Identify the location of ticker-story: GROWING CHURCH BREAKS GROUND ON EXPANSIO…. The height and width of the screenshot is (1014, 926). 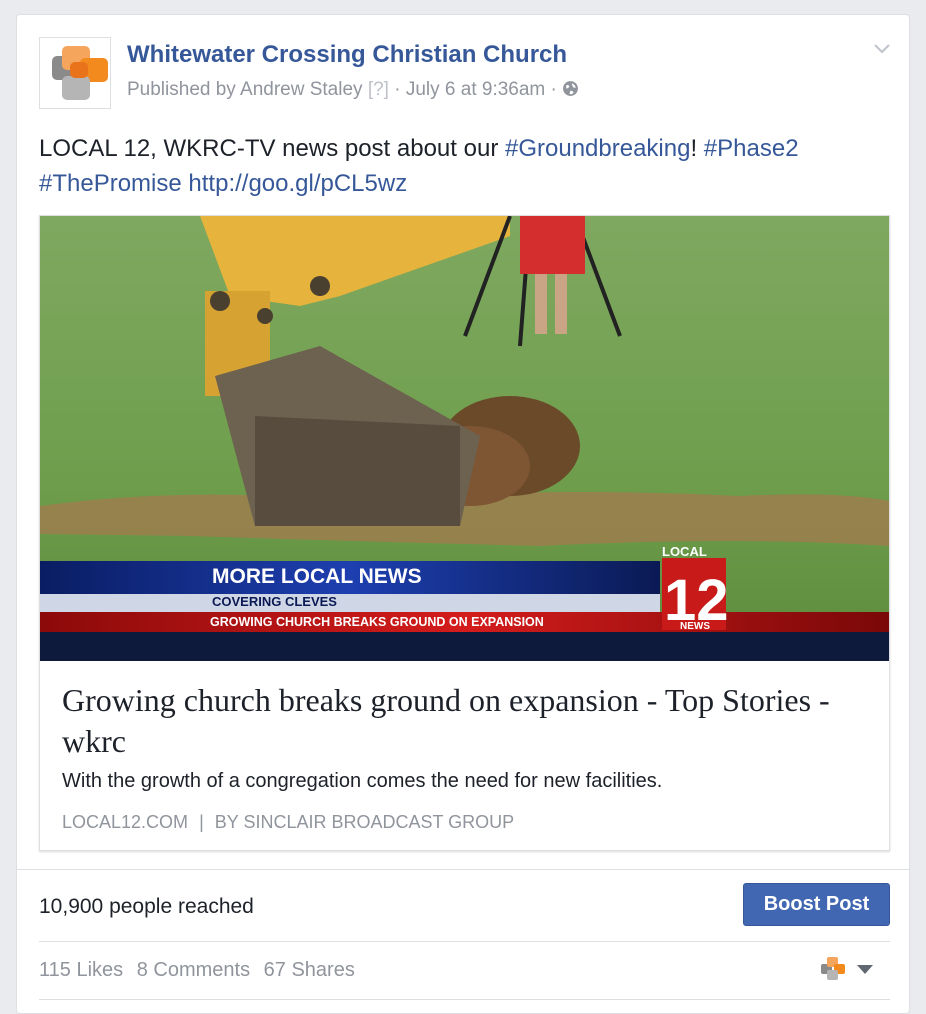
(377, 622).